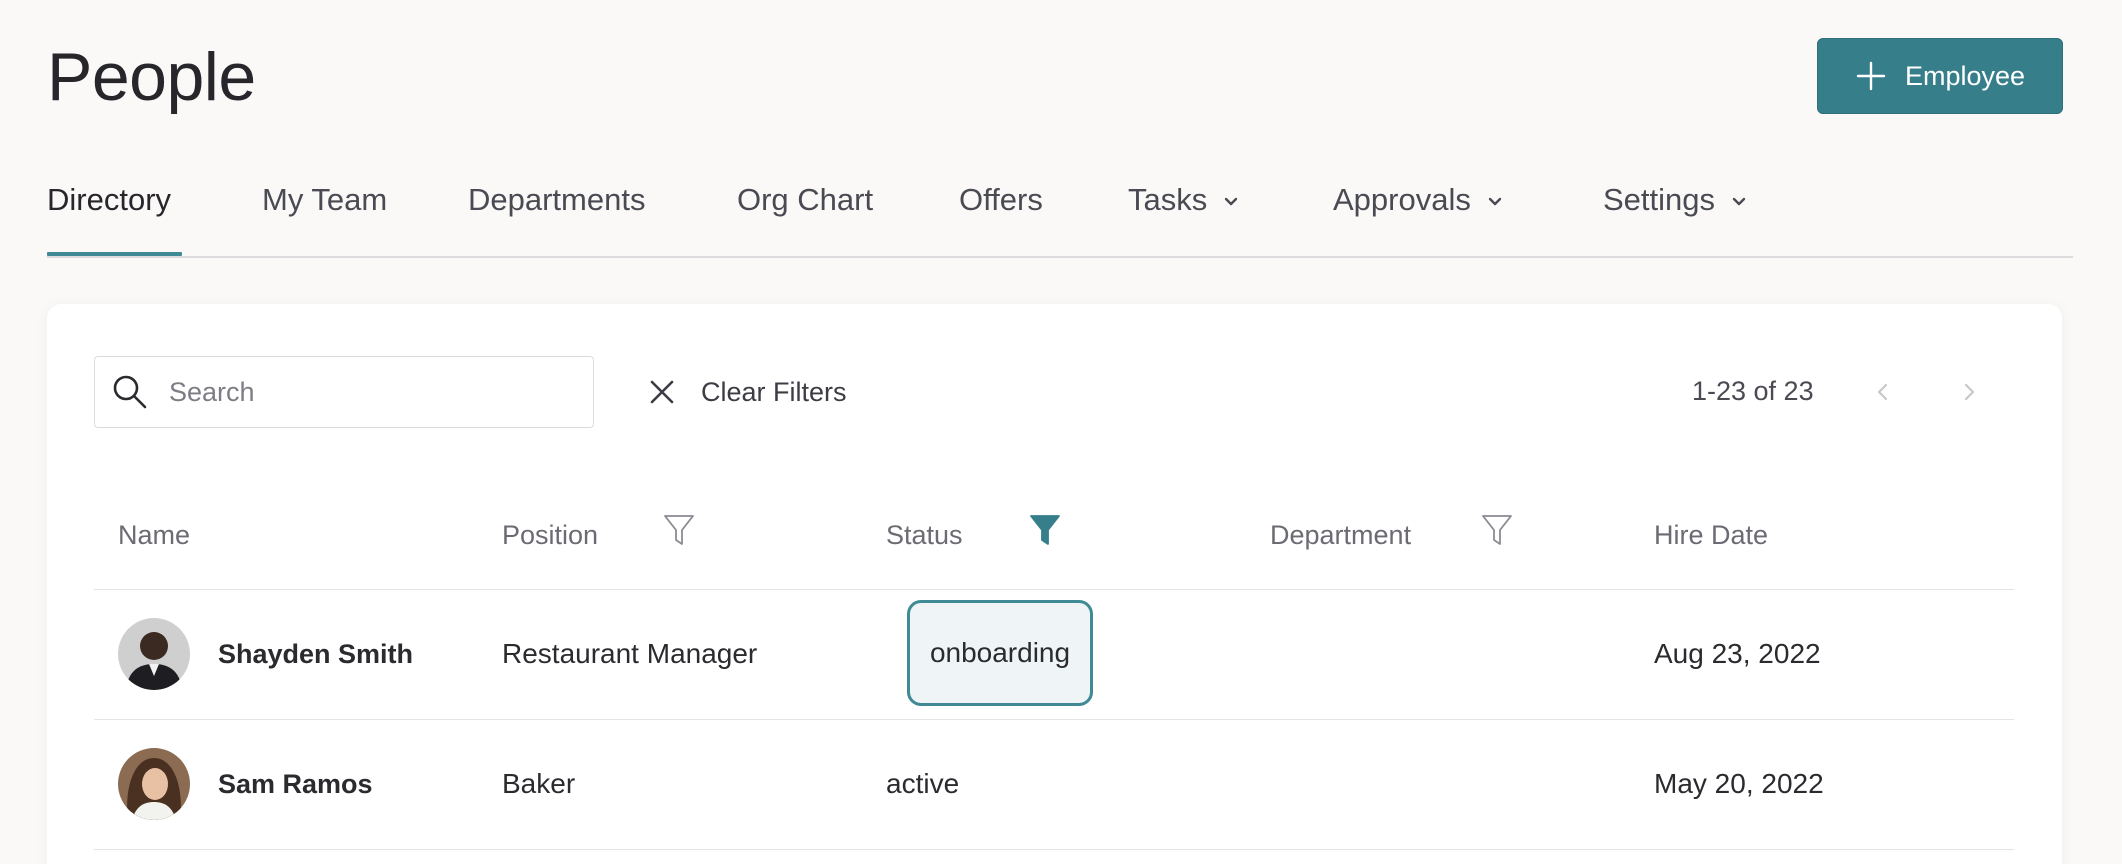 The image size is (2122, 864). I want to click on table-row: Sam Ramos Baker active May 20, 2022, so click(1054, 785).